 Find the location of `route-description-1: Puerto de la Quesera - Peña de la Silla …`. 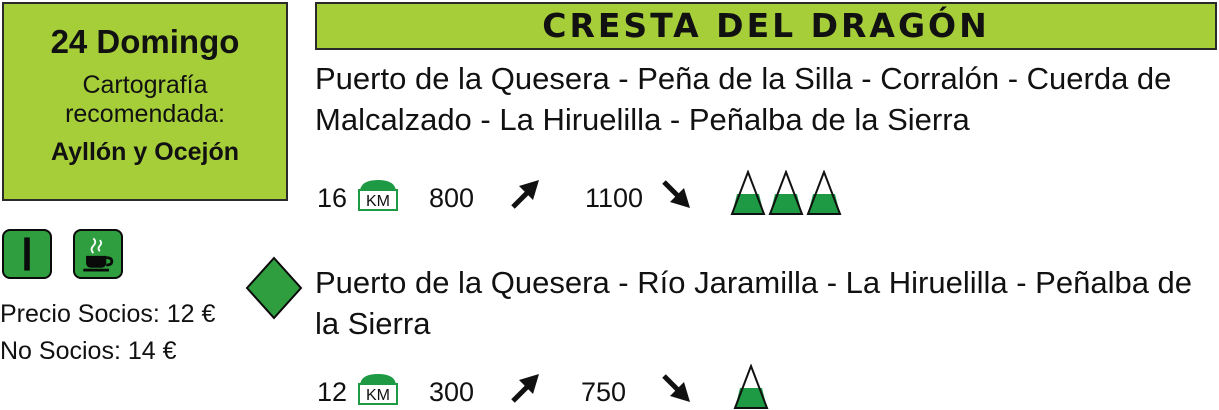

route-description-1: Puerto de la Quesera - Peña de la Silla … is located at coordinates (743, 99).